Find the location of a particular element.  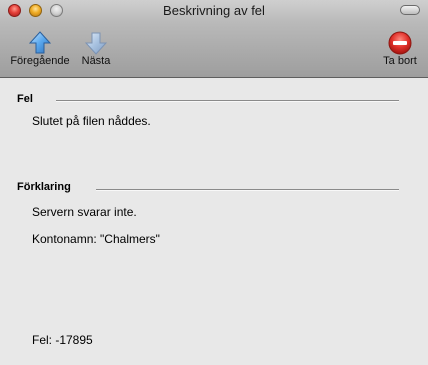

error-message: Slutet på filen nåddes. is located at coordinates (91, 121).